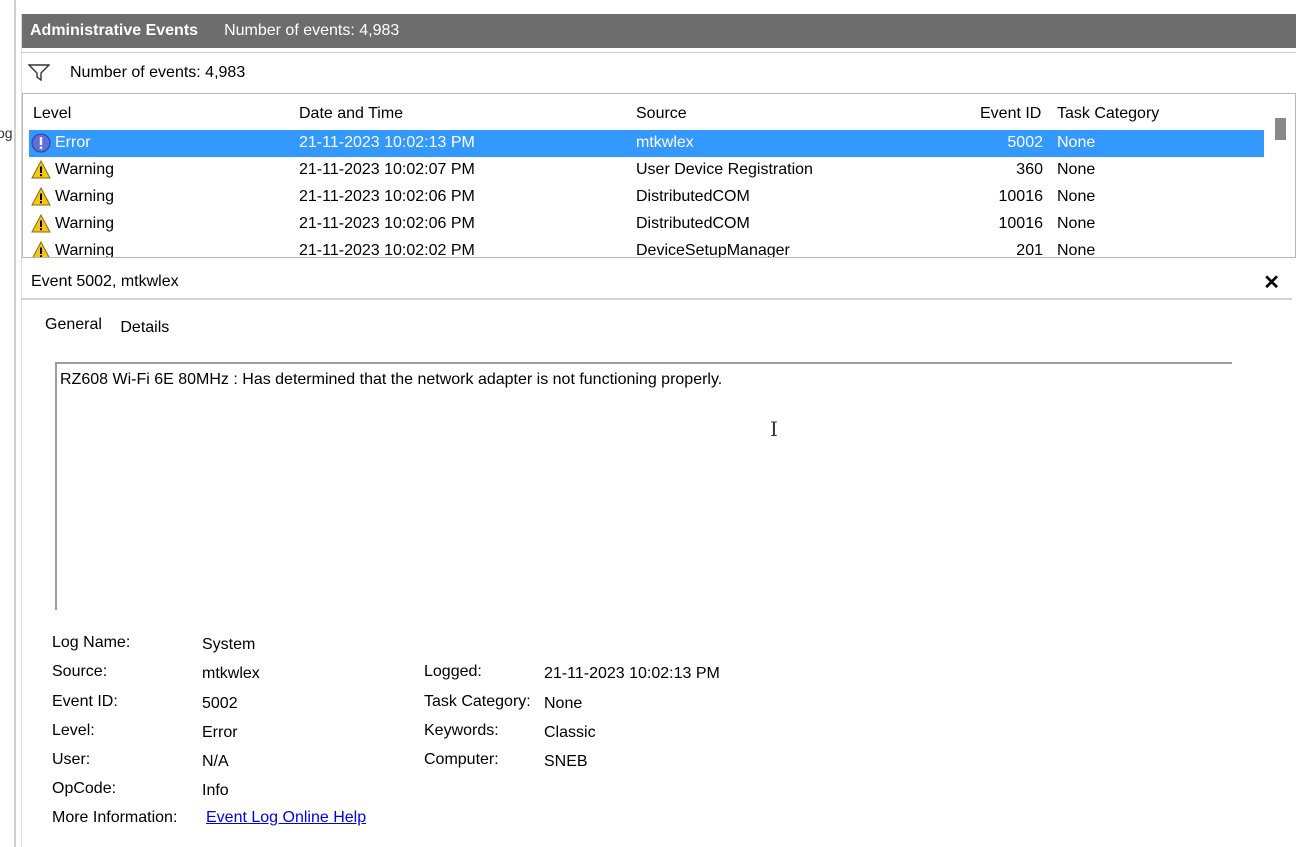  What do you see at coordinates (114, 30) in the screenshot?
I see `view-title: Administrative Events` at bounding box center [114, 30].